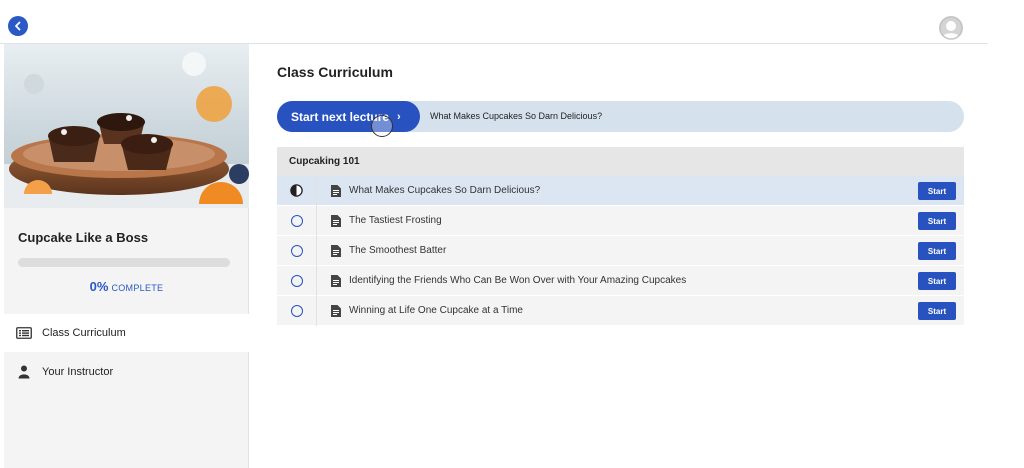 The width and height of the screenshot is (1024, 468). Describe the element at coordinates (436, 310) in the screenshot. I see `lecture-title: Winning at Life One Cupcake at a Time` at that location.